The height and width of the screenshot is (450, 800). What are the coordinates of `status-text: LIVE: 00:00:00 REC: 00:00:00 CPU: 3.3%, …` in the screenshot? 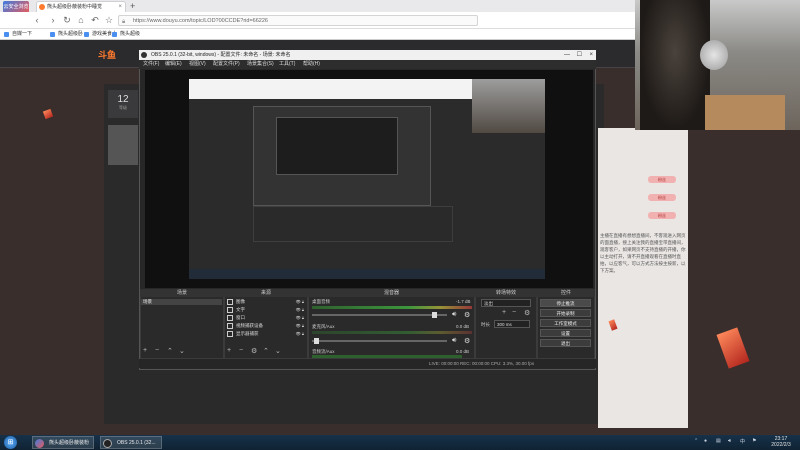 It's located at (482, 363).